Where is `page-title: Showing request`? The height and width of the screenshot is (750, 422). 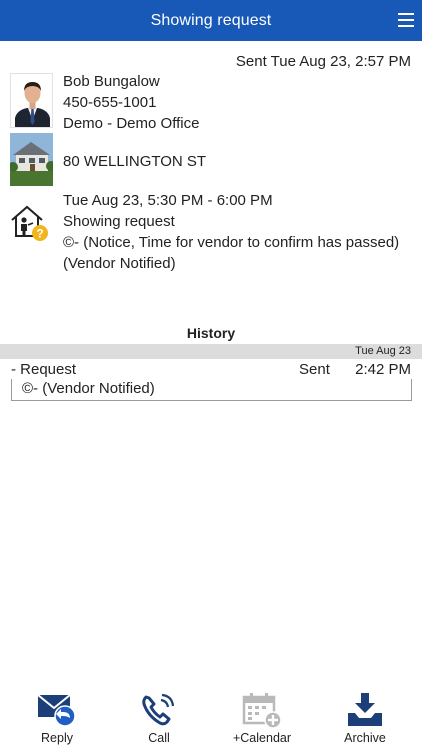
page-title: Showing request is located at coordinates (211, 20).